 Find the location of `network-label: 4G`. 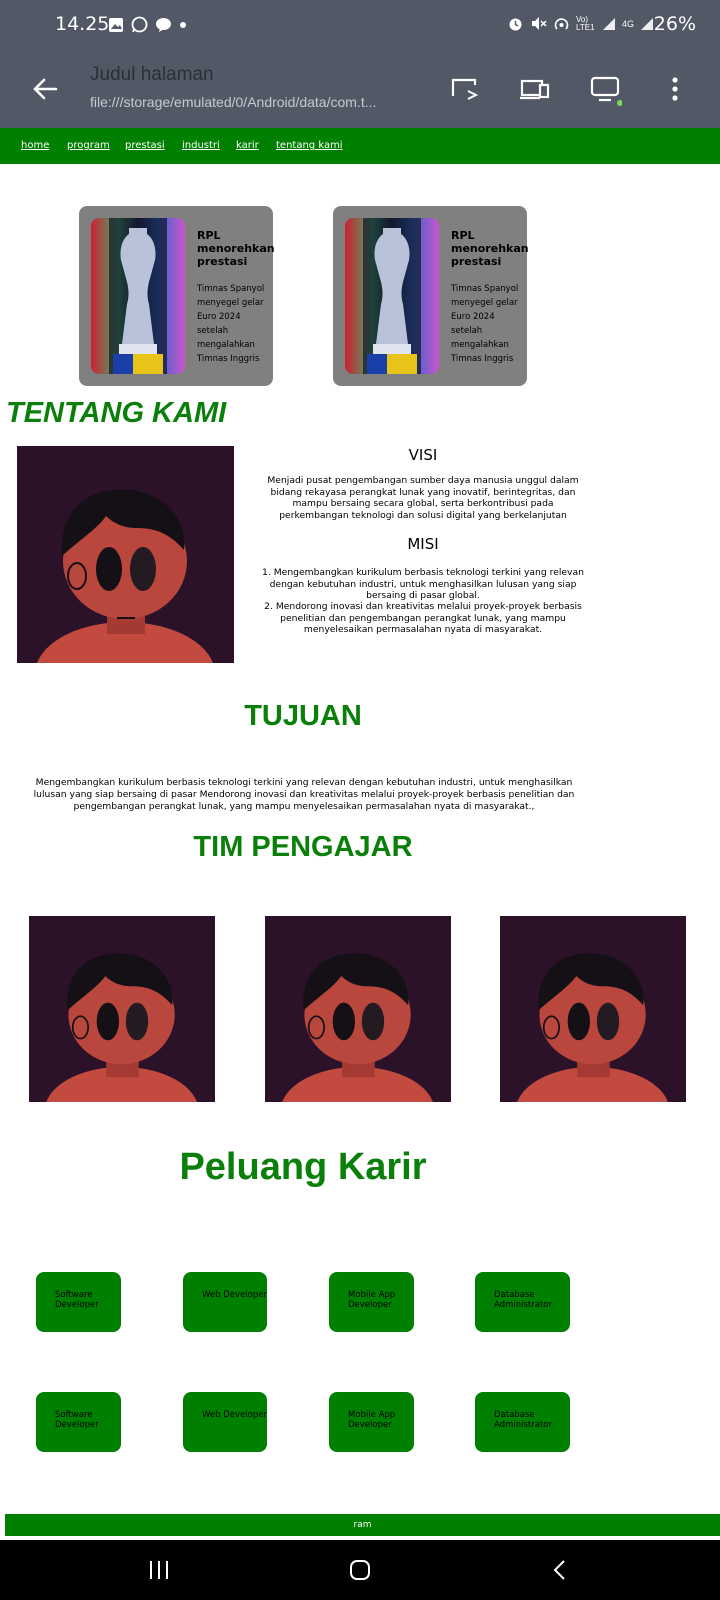

network-label: 4G is located at coordinates (627, 23).